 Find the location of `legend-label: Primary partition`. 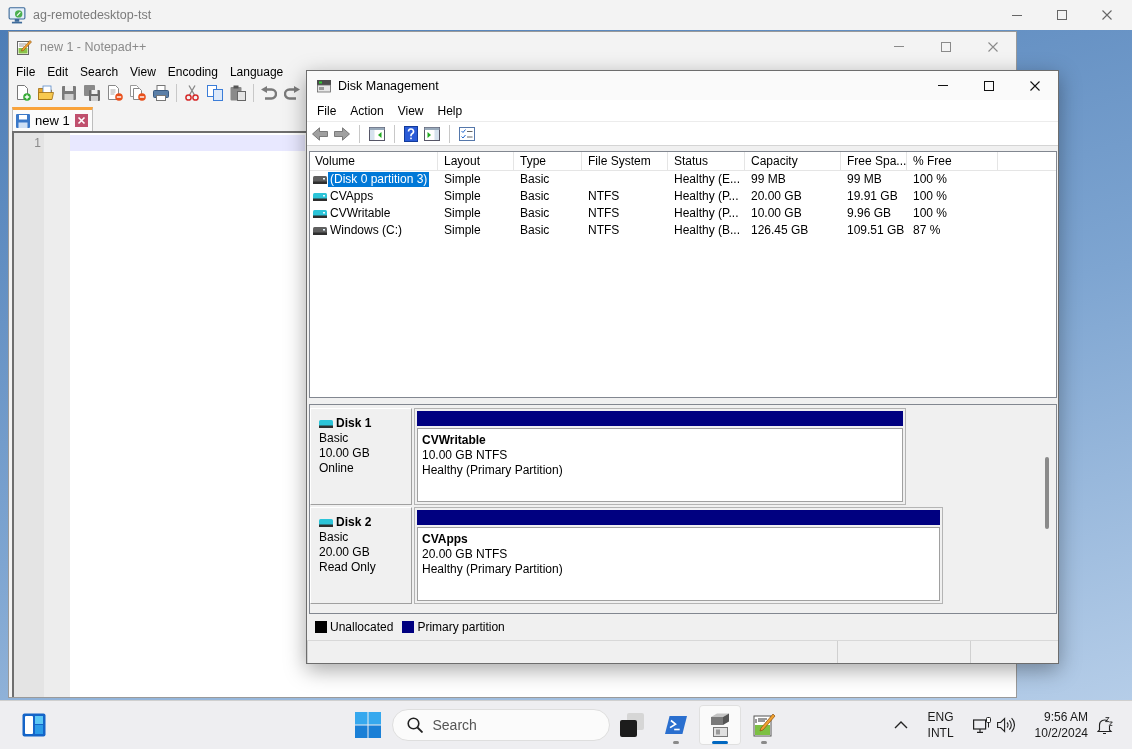

legend-label: Primary partition is located at coordinates (461, 627).